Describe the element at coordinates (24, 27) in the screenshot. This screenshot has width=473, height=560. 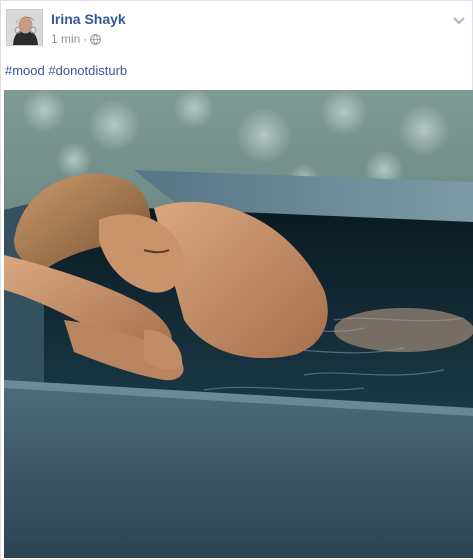
I see `author-avatar` at that location.